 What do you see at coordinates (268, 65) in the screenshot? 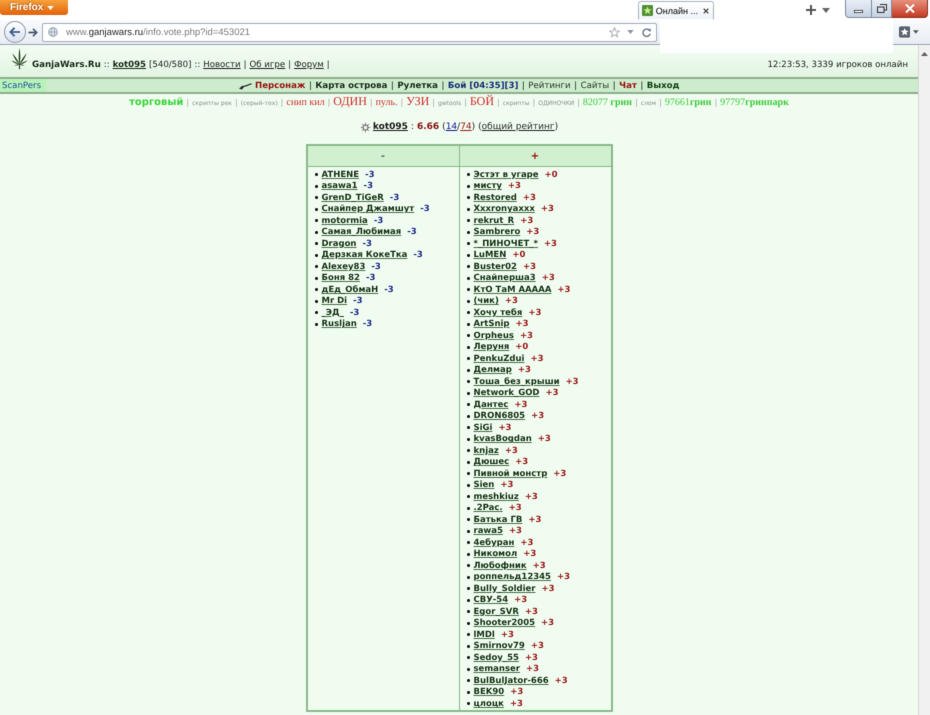
I see `header-link: Об игре` at bounding box center [268, 65].